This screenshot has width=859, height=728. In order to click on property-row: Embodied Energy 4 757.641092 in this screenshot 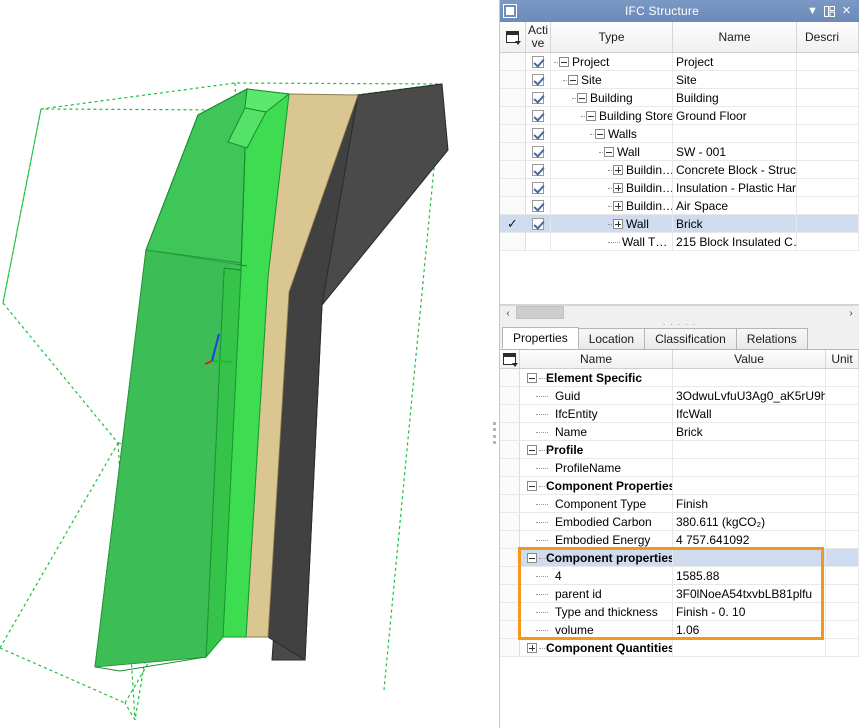, I will do `click(679, 540)`.